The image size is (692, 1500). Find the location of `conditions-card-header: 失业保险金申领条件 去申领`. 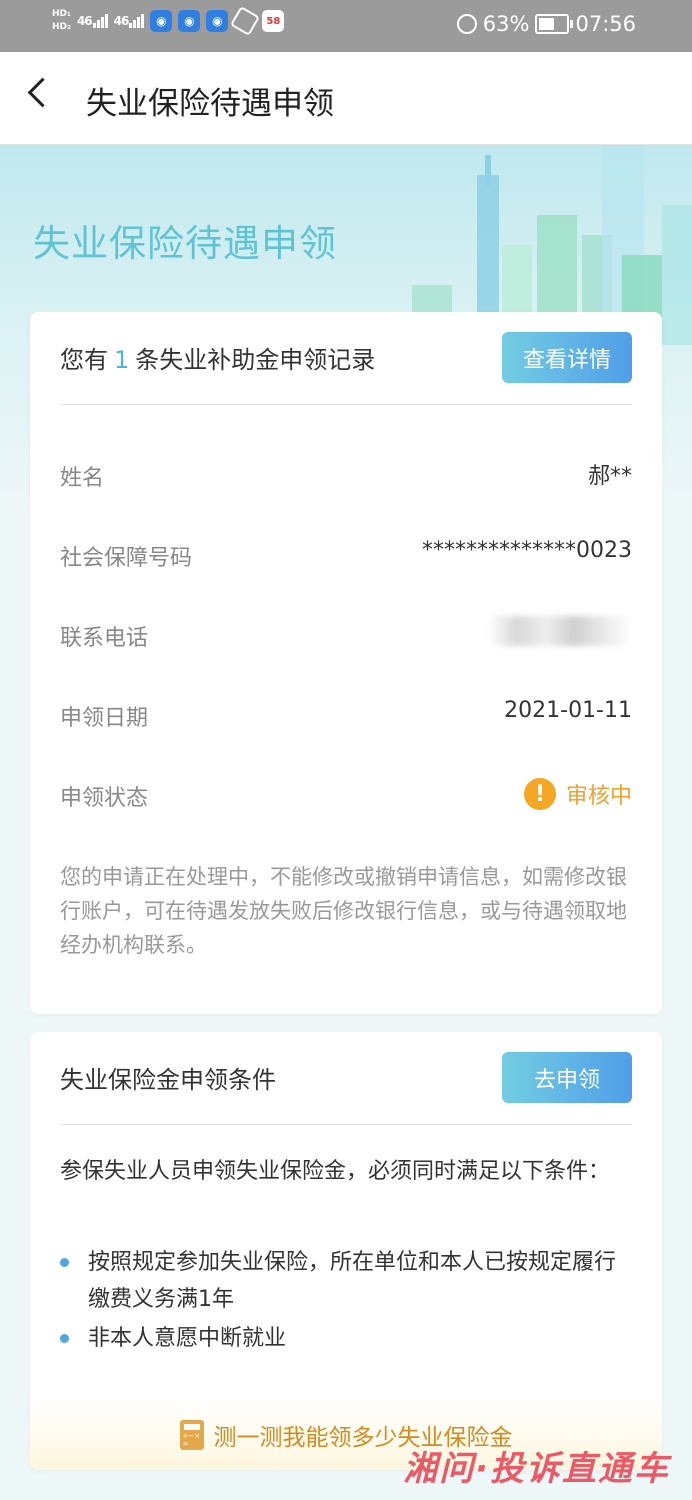

conditions-card-header: 失业保险金申领条件 去申领 is located at coordinates (346, 1078).